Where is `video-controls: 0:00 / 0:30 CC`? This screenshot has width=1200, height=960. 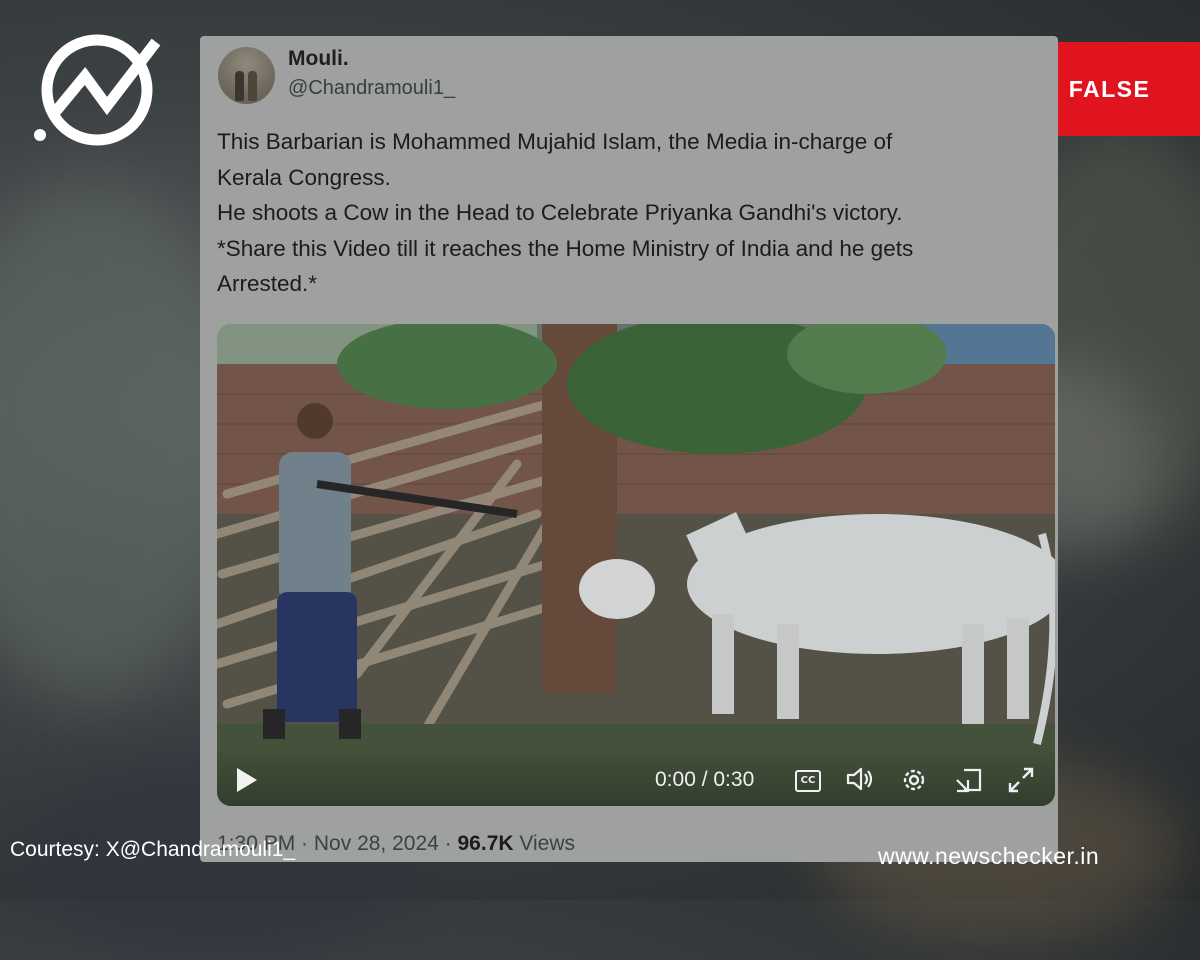 video-controls: 0:00 / 0:30 CC is located at coordinates (636, 776).